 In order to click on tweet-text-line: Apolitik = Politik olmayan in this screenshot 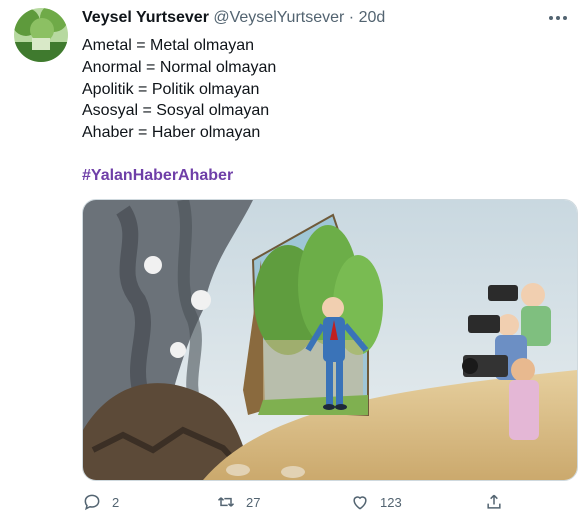, I will do `click(171, 89)`.